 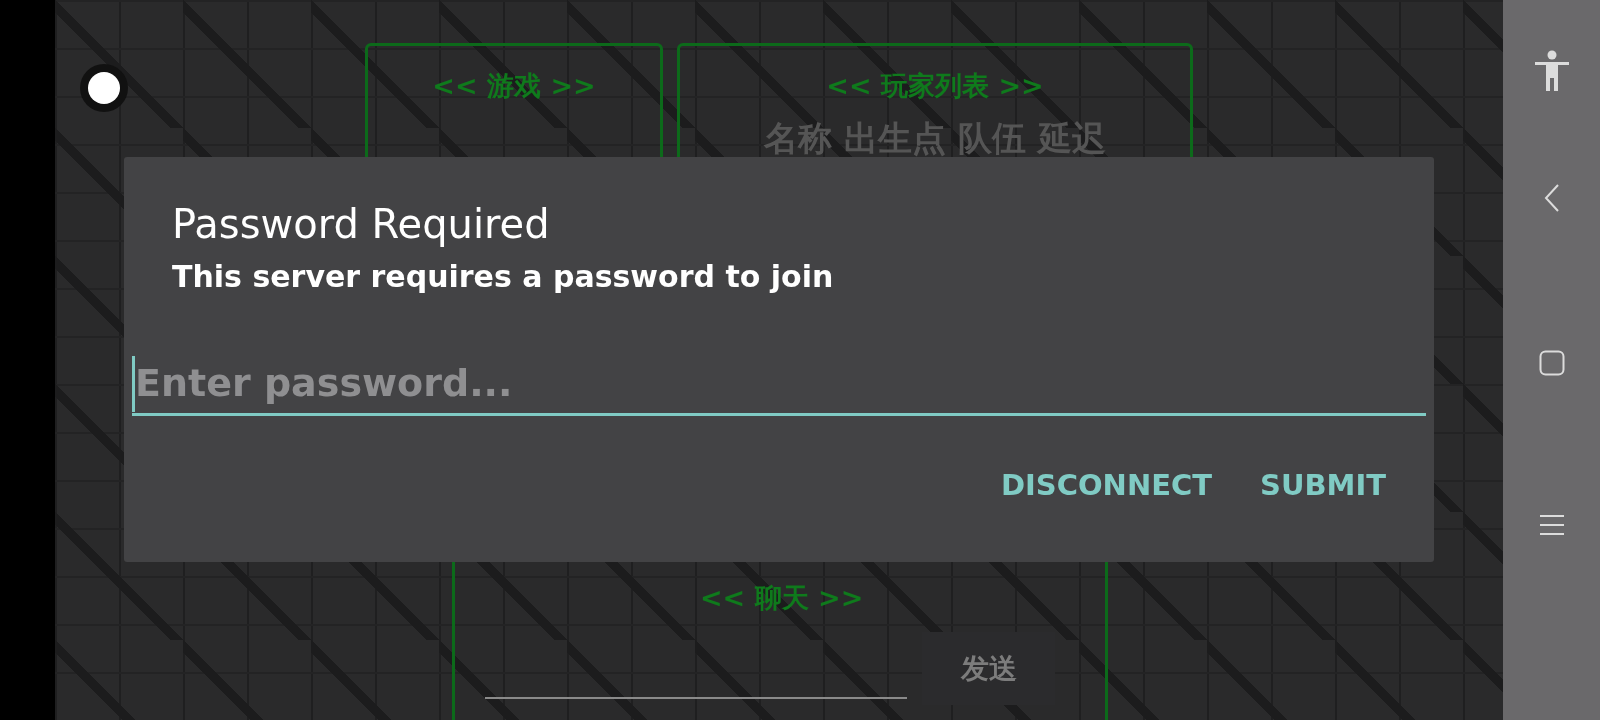 I want to click on dialog-title: Password Required, so click(x=361, y=224).